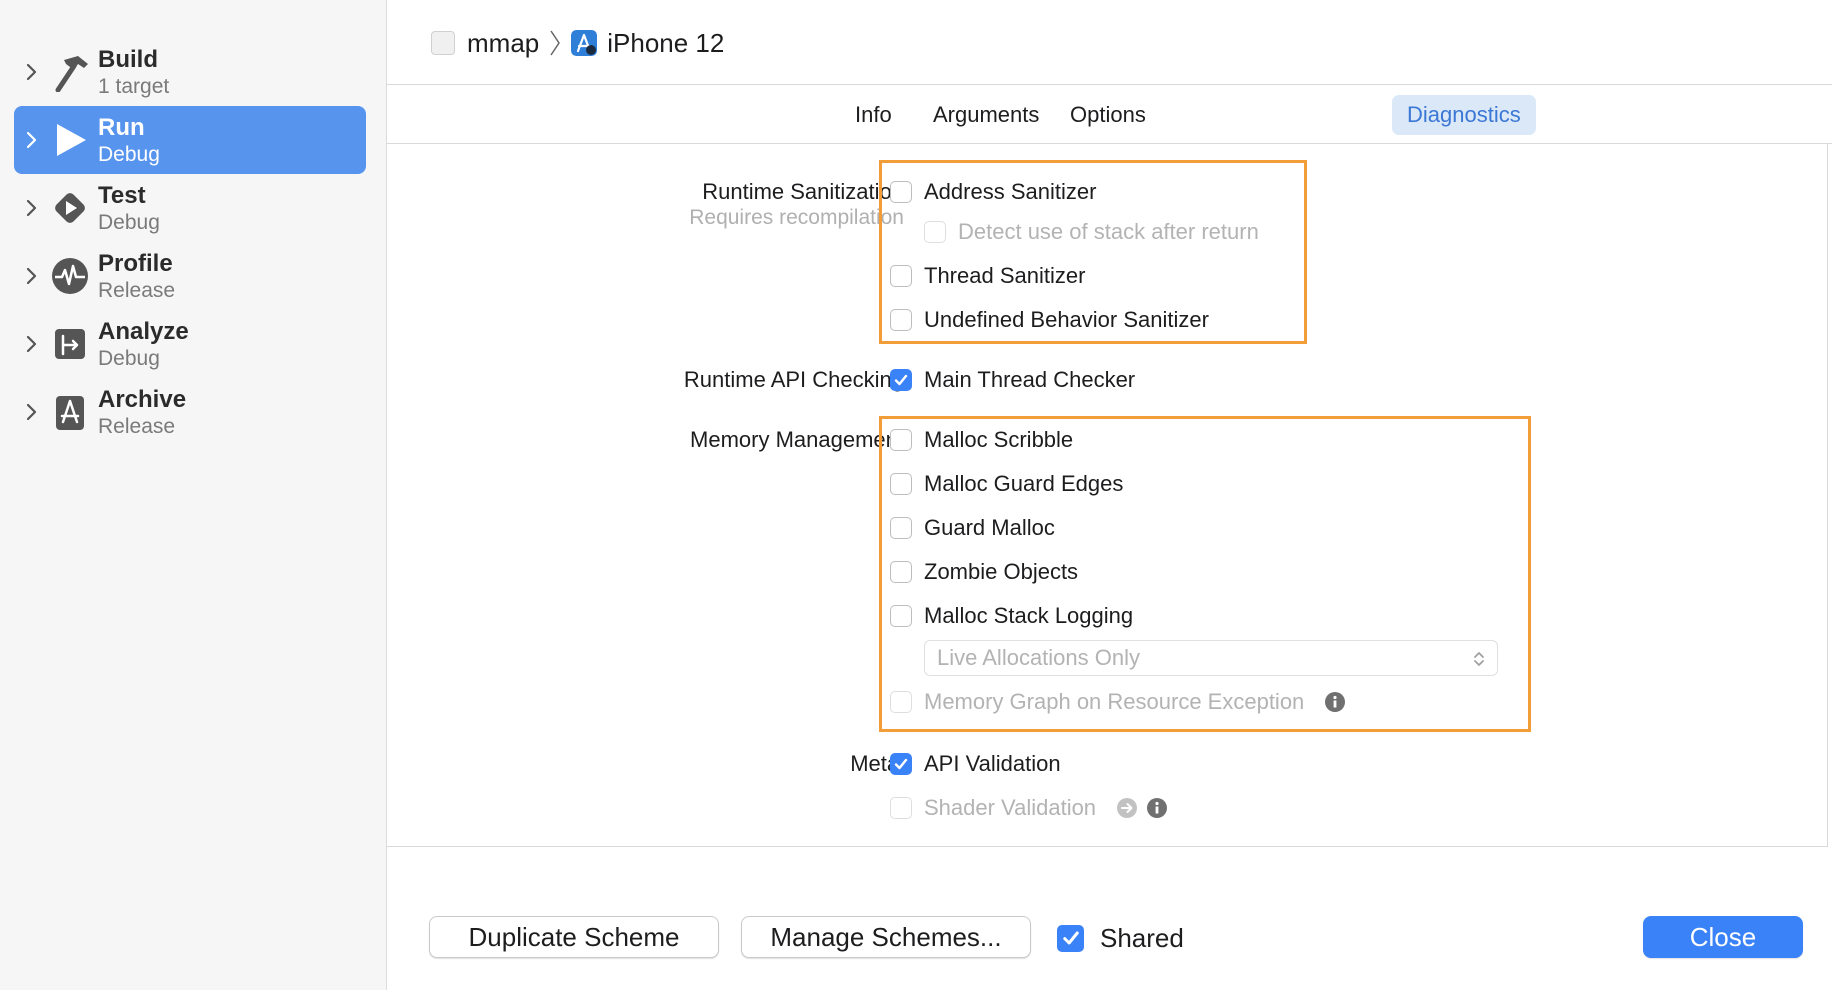 Image resolution: width=1832 pixels, height=990 pixels. Describe the element at coordinates (1010, 191) in the screenshot. I see `checkbox-label: Address Sanitizer` at that location.